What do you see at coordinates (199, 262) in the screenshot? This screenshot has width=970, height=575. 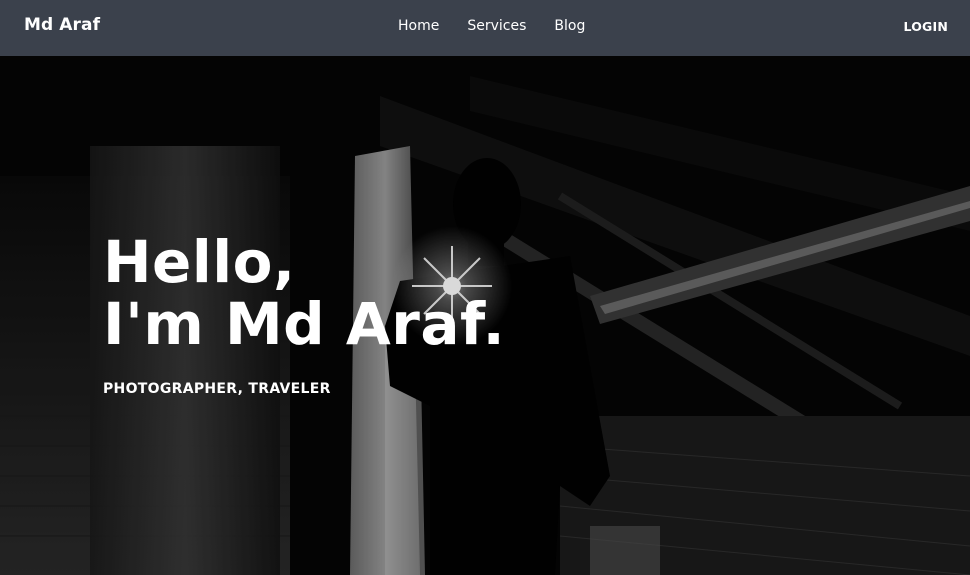 I see `headline-line-1: Hello,` at bounding box center [199, 262].